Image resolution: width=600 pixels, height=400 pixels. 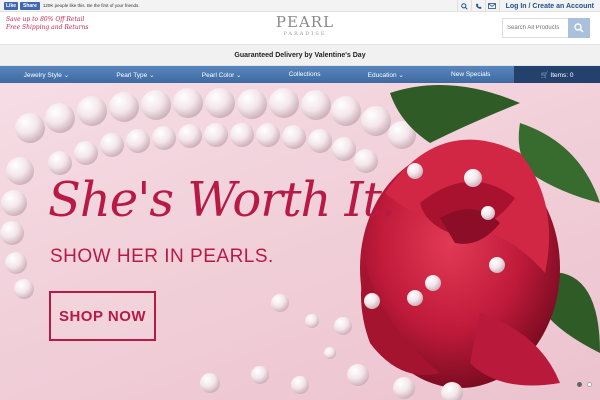 I want to click on site-logo: PEARL PARADISE, so click(x=305, y=25).